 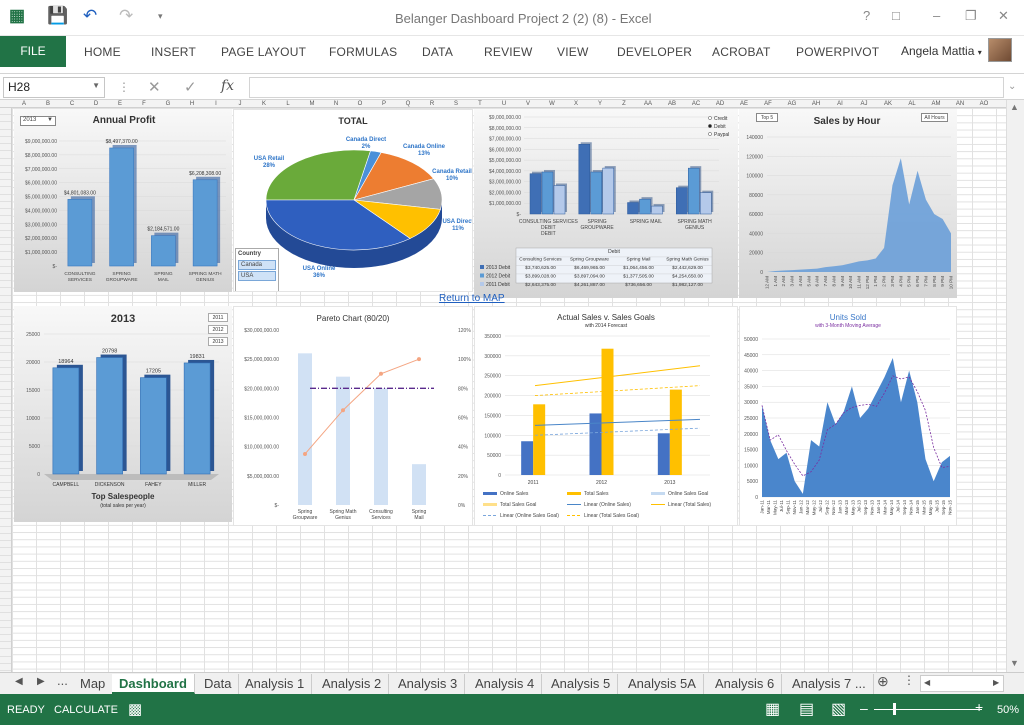 What do you see at coordinates (218, 317) in the screenshot?
I see `year-2011-button: 2011` at bounding box center [218, 317].